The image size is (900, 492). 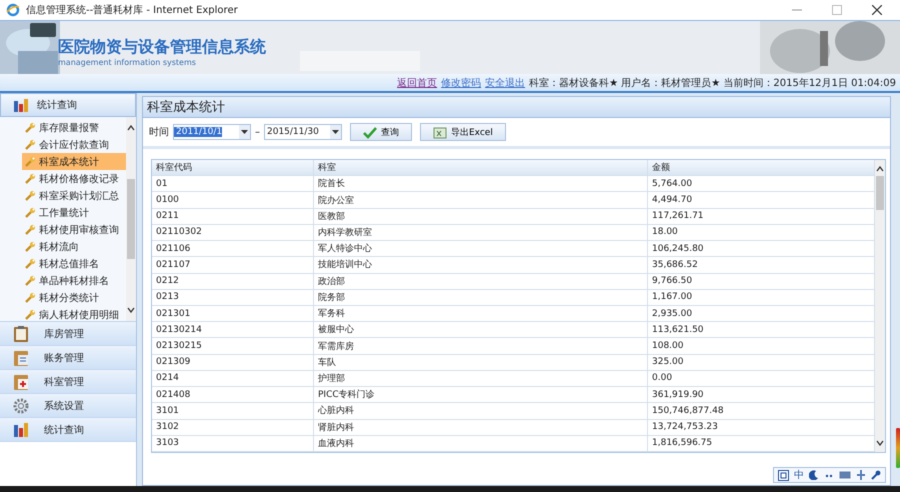 What do you see at coordinates (68, 358) in the screenshot?
I see `menu-group: 账务管理` at bounding box center [68, 358].